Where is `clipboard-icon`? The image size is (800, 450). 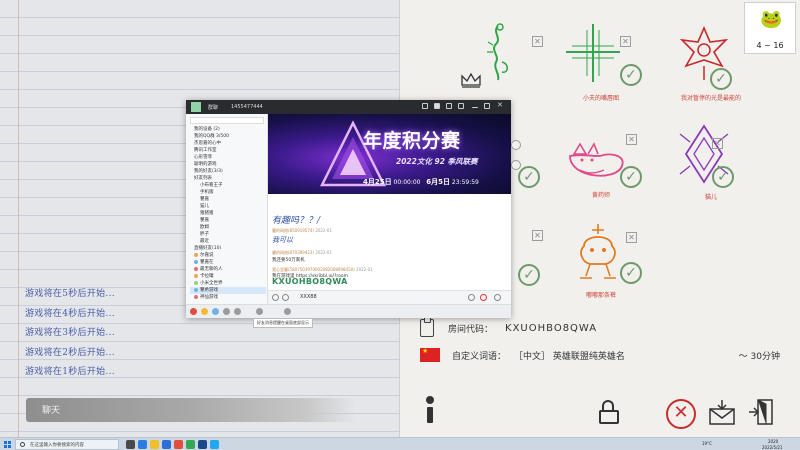 clipboard-icon is located at coordinates (427, 327).